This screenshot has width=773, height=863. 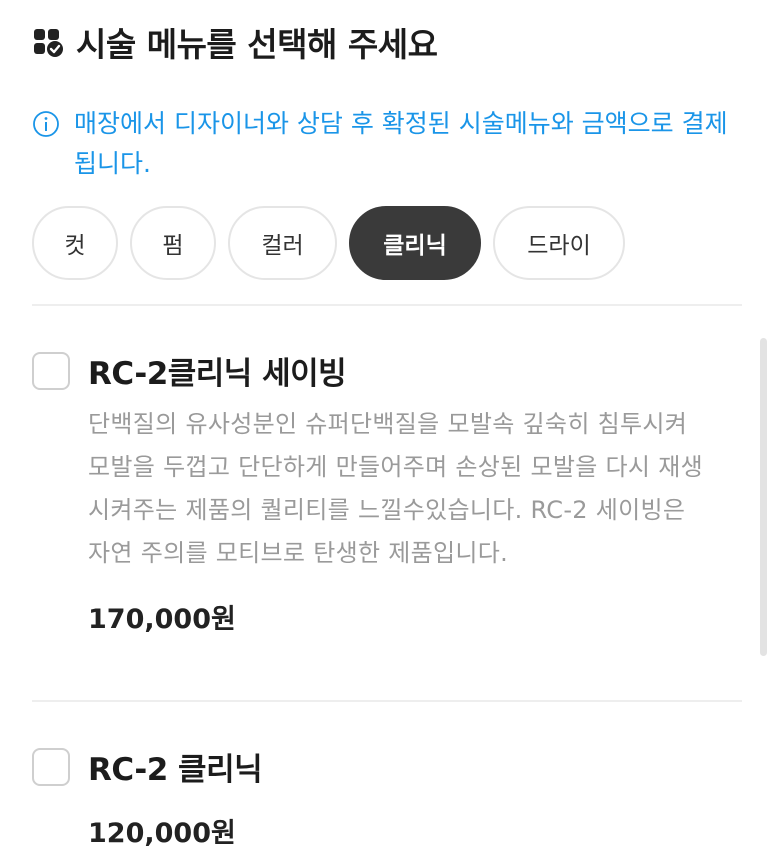 What do you see at coordinates (282, 243) in the screenshot?
I see `tab-color: 컬러` at bounding box center [282, 243].